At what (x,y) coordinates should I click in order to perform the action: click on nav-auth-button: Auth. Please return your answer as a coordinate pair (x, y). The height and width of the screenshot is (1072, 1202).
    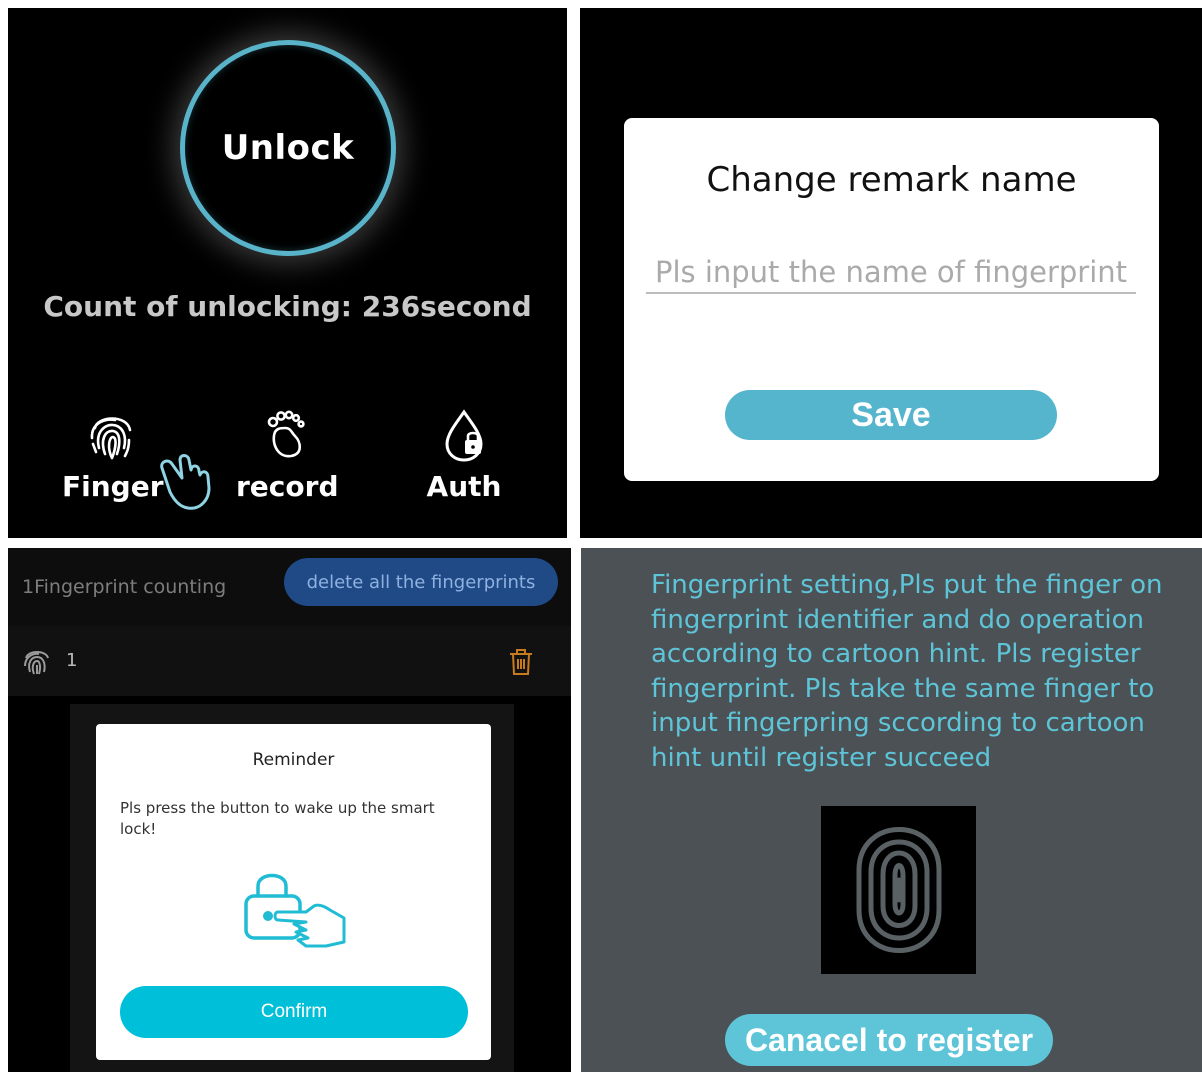
    Looking at the image, I should click on (464, 455).